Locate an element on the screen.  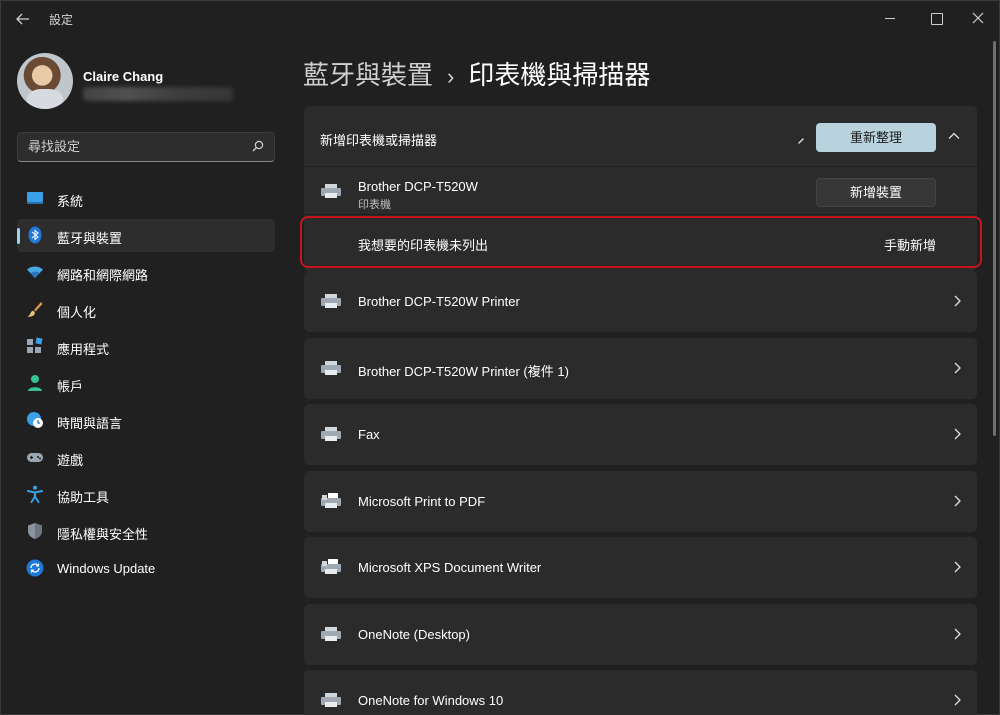
printer-name: OneNote for Windows 10 is located at coordinates (431, 700).